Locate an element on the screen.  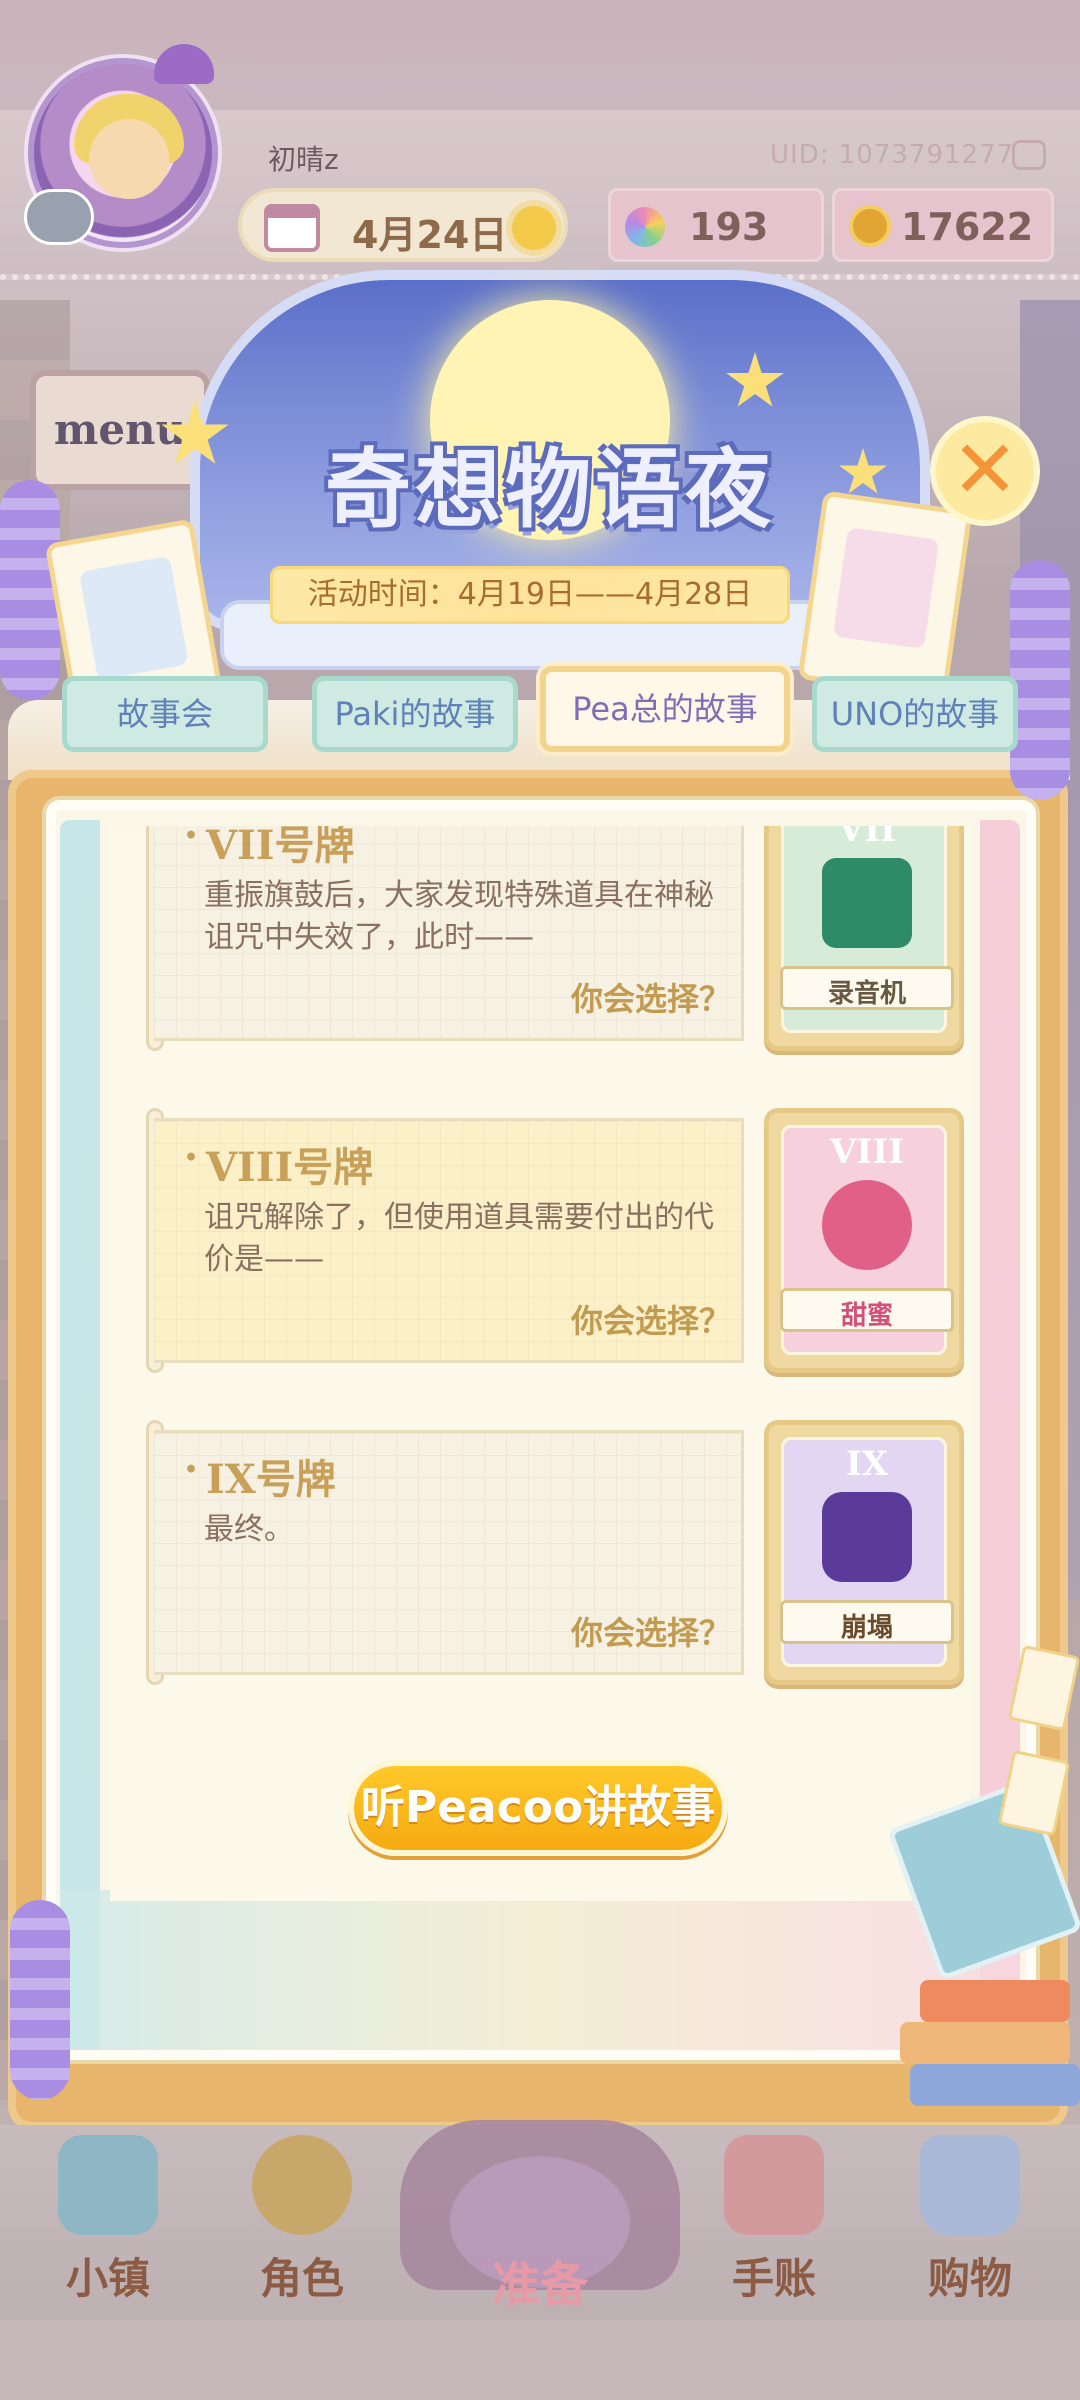
lollipop-icon is located at coordinates (867, 1225).